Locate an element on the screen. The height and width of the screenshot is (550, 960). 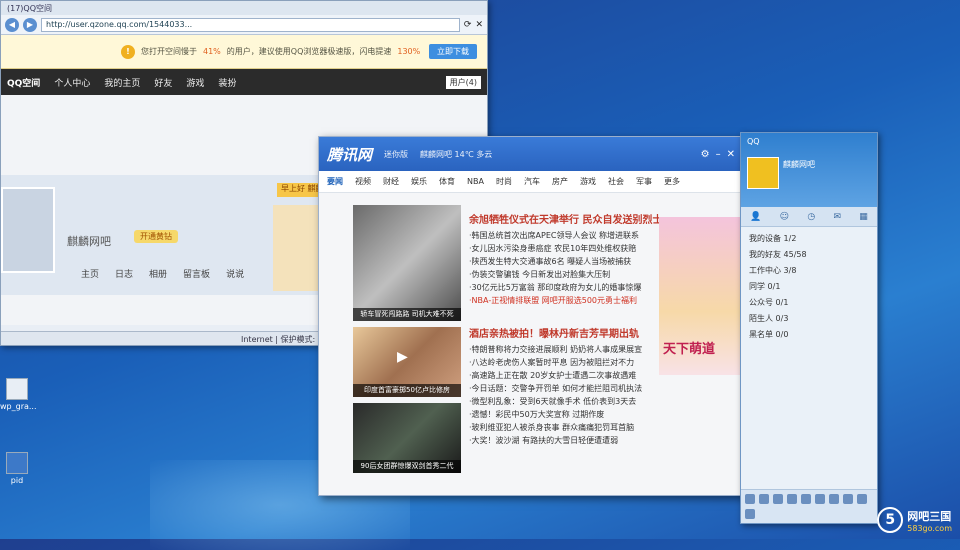
open-vip-button: 开通黄钻 is located at coordinates (156, 236).